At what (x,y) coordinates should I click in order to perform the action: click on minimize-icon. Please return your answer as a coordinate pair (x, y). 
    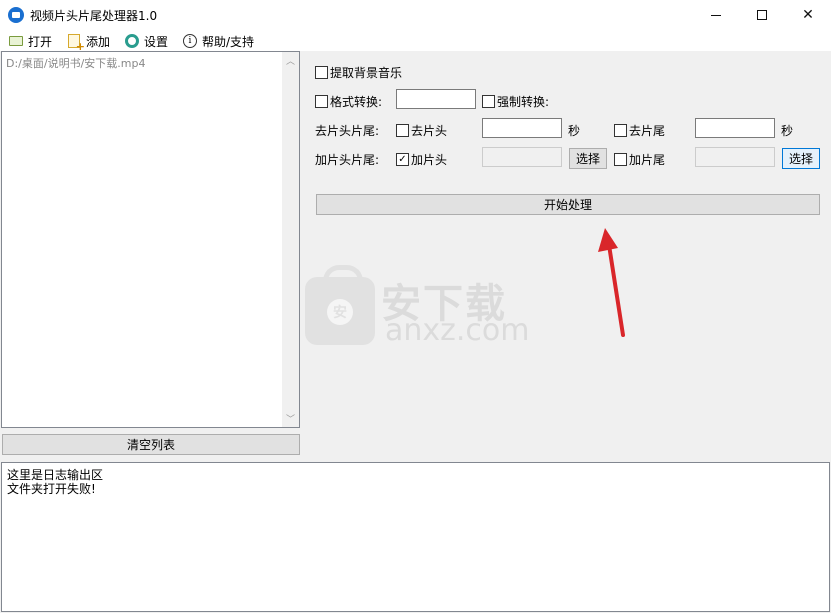
    Looking at the image, I should click on (716, 15).